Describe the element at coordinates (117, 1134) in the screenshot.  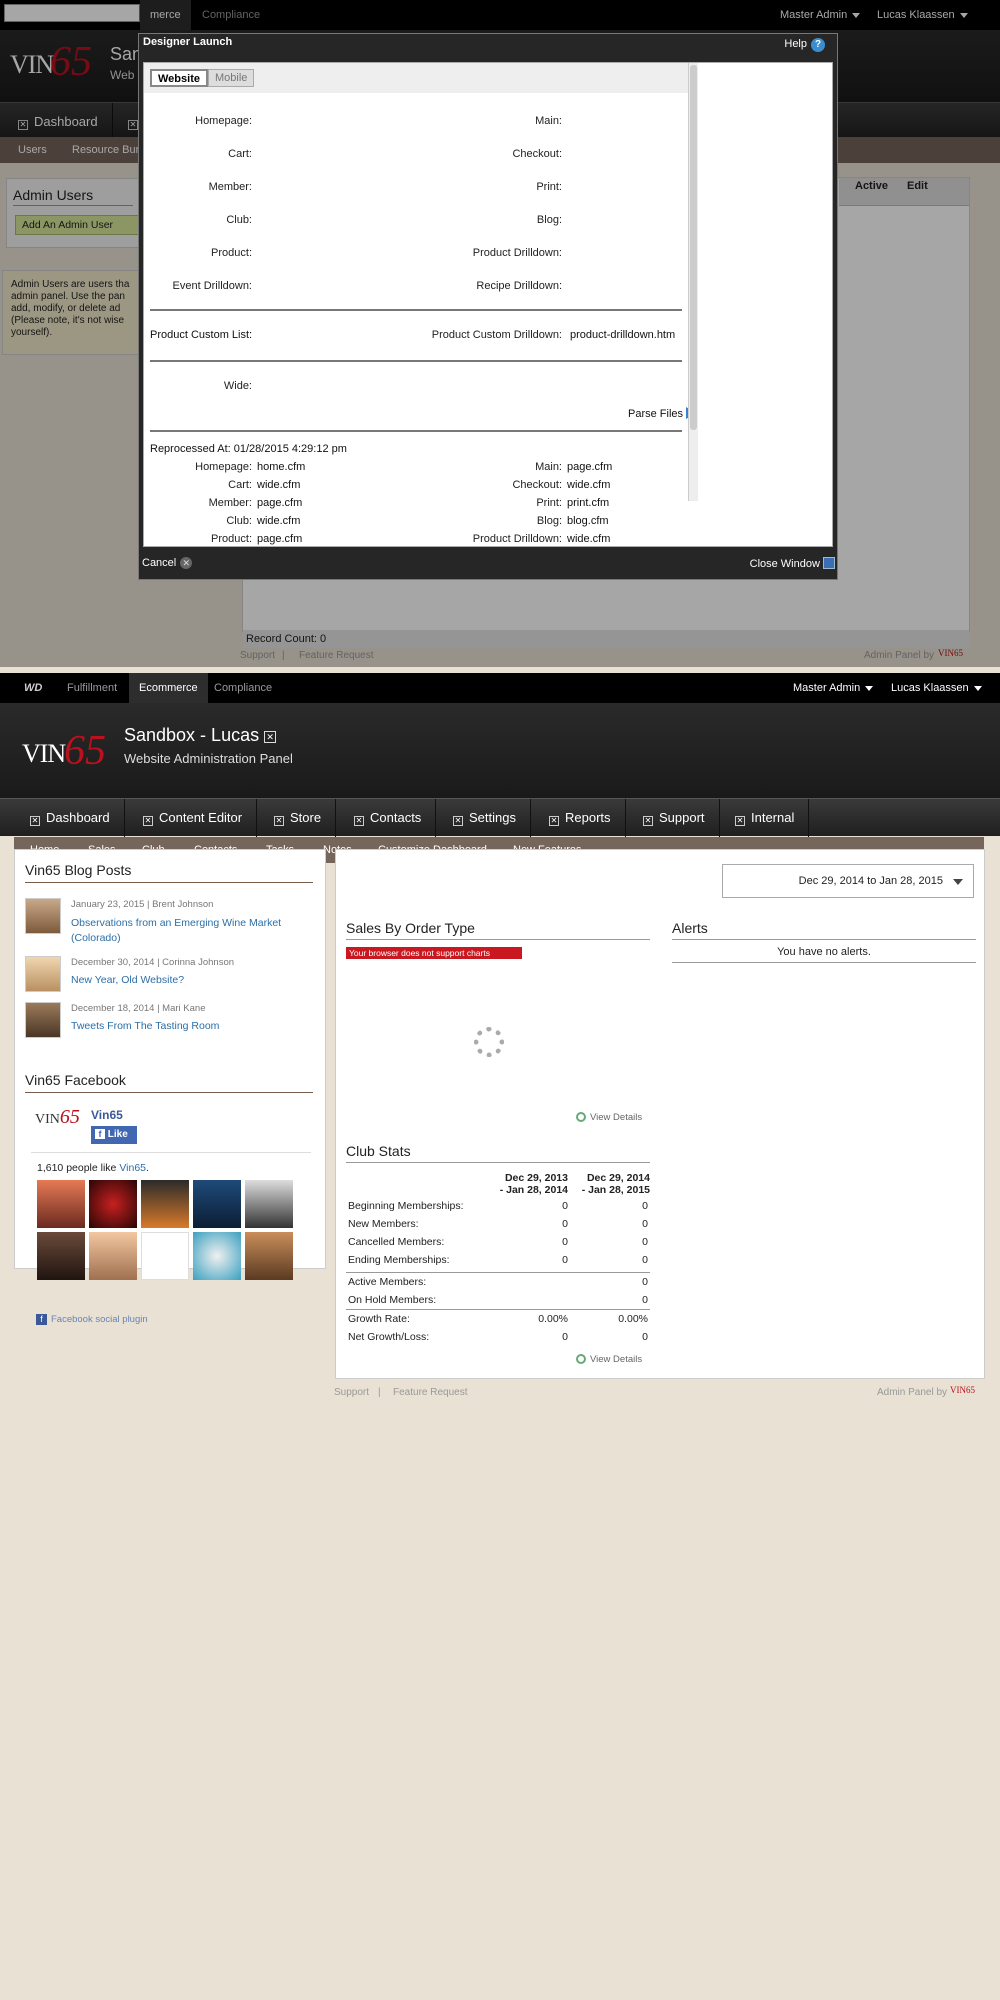
I see `like-label: Like` at that location.